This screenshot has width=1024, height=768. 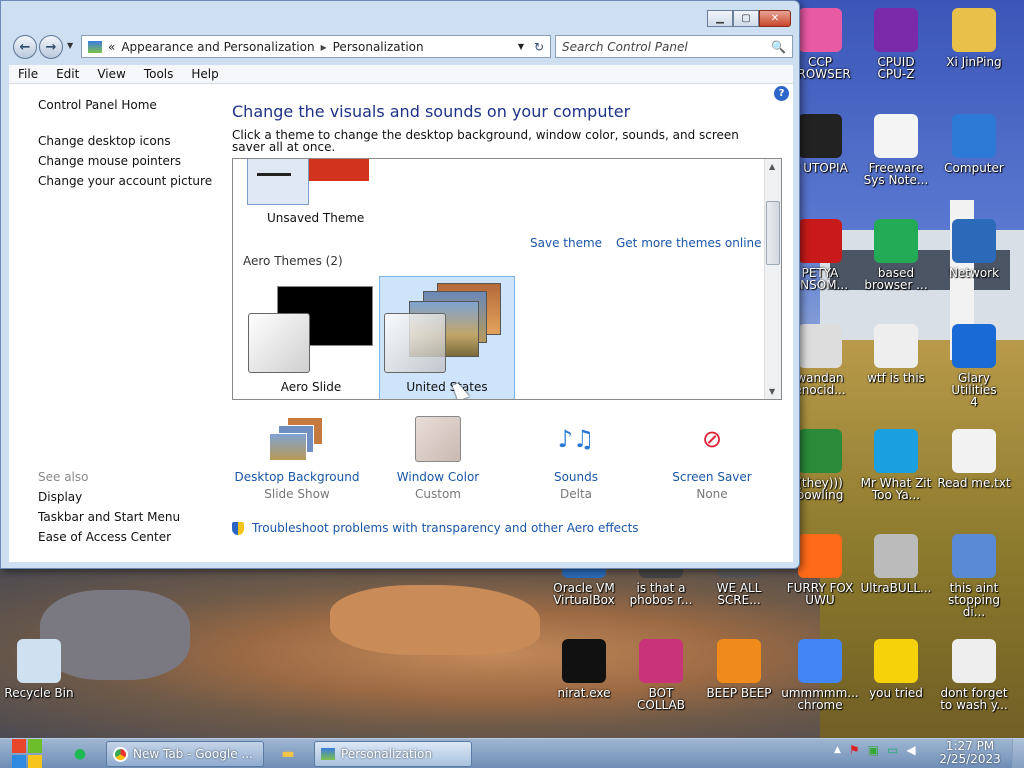 I want to click on recycle-bin-icon, so click(x=39, y=661).